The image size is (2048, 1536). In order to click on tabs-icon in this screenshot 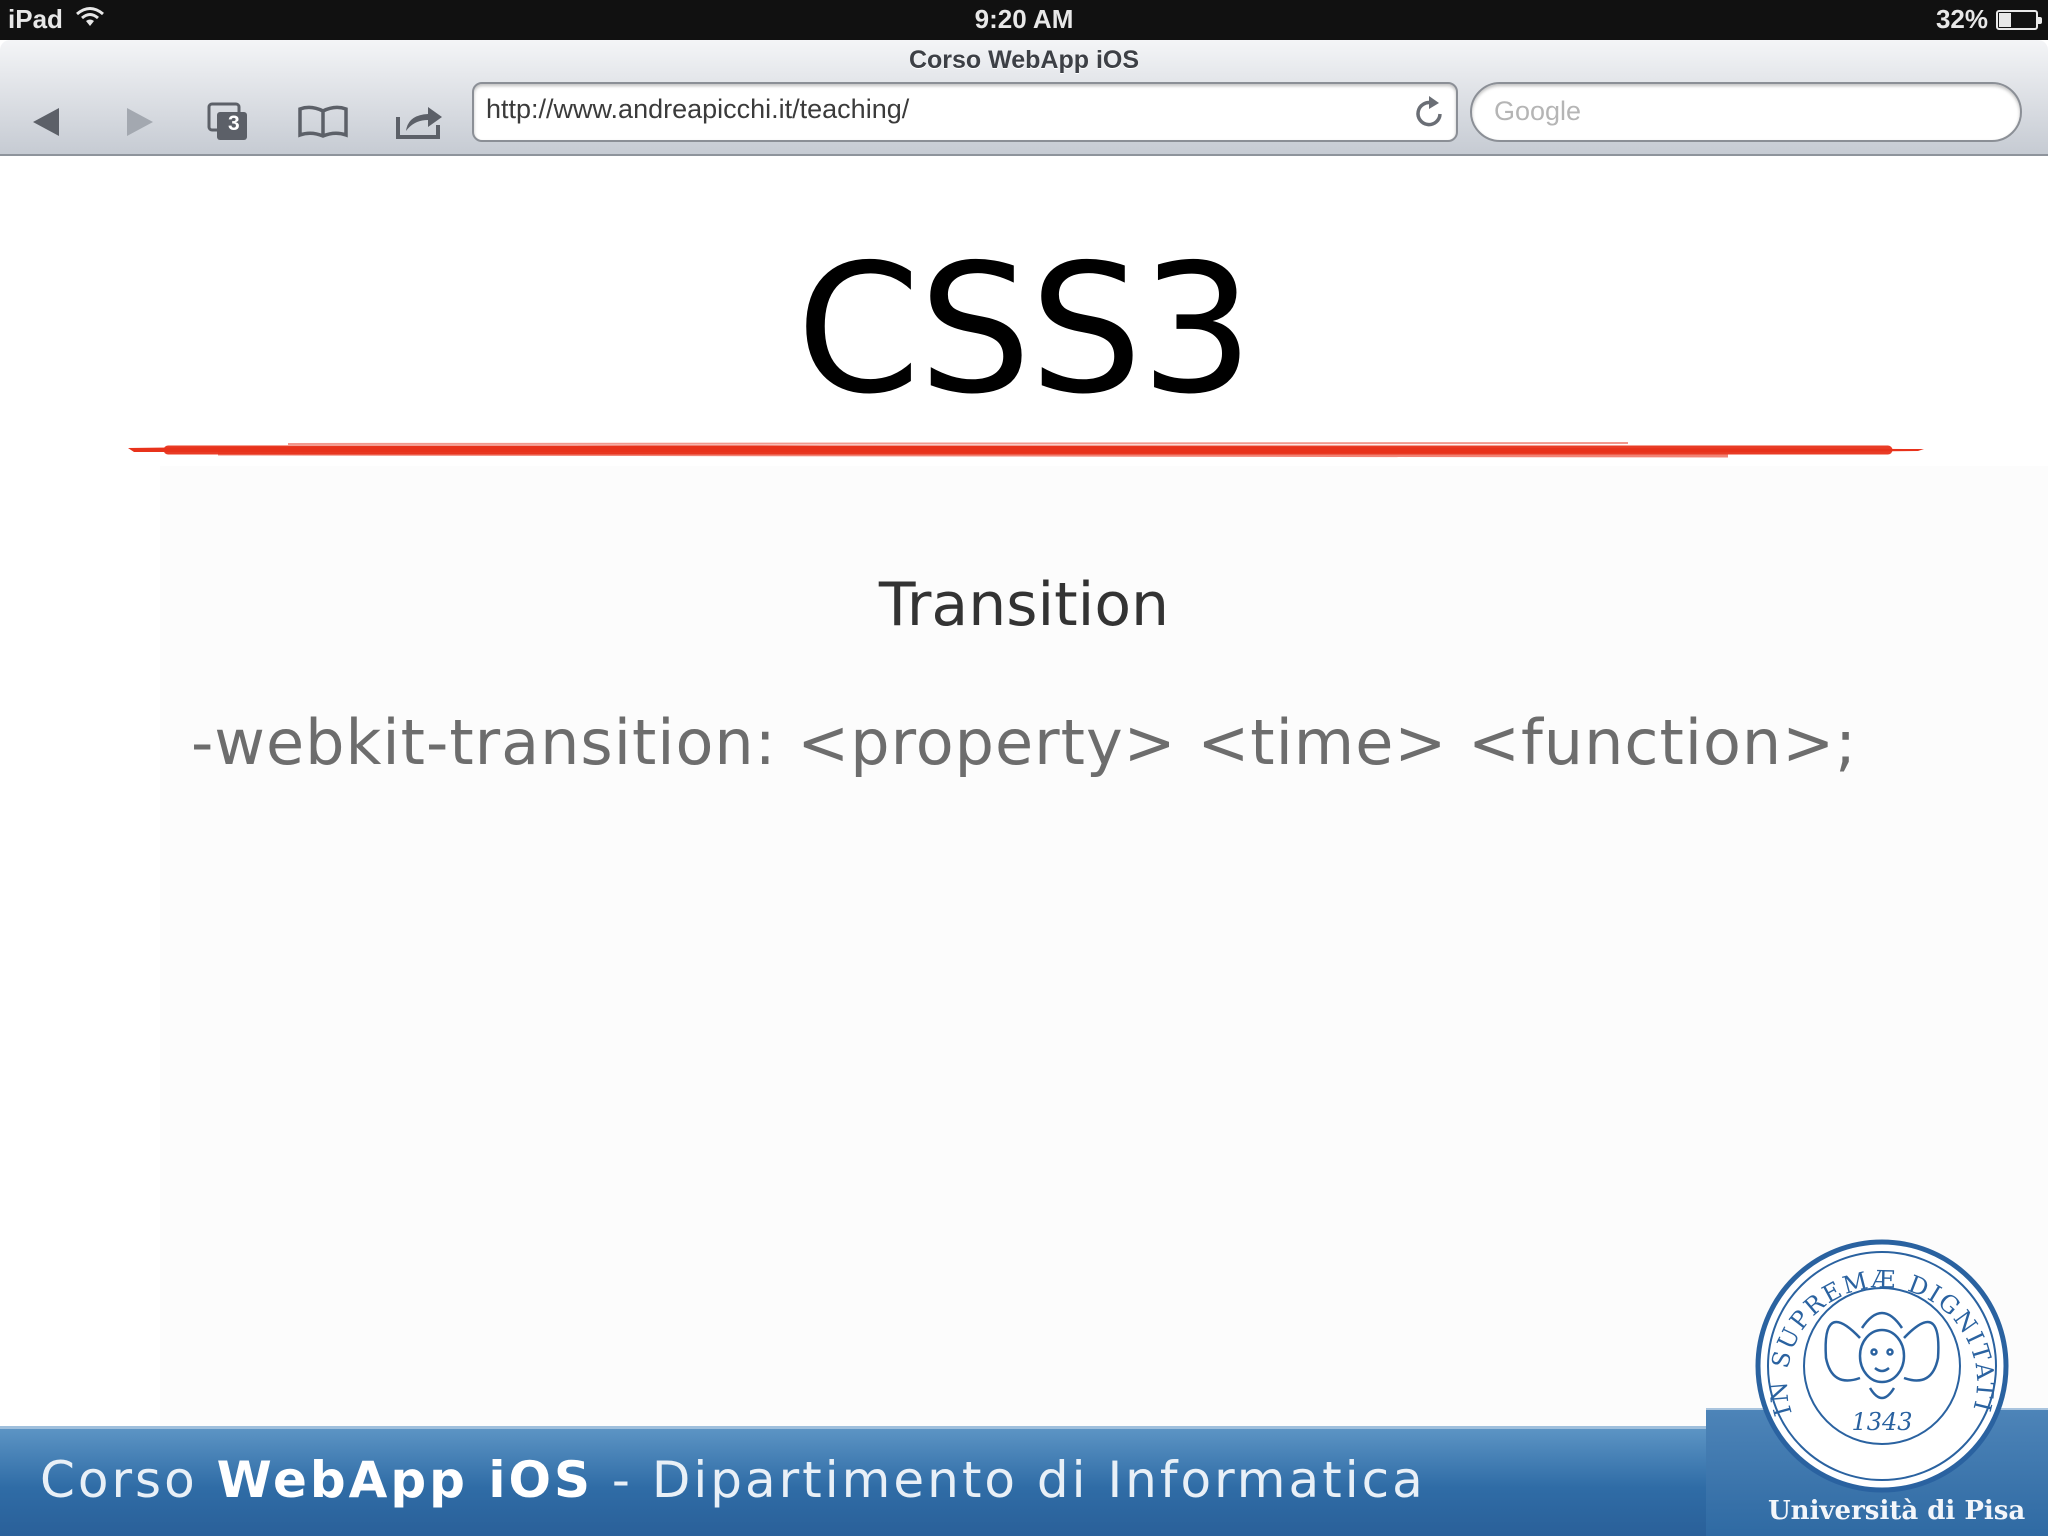, I will do `click(227, 121)`.